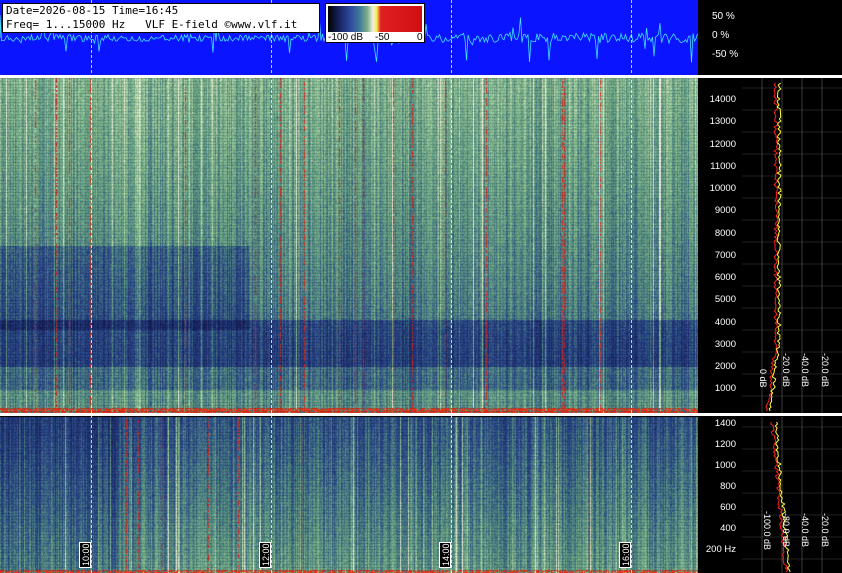 Image resolution: width=842 pixels, height=573 pixels. Describe the element at coordinates (445, 555) in the screenshot. I see `time-label-1400: 14:00` at that location.